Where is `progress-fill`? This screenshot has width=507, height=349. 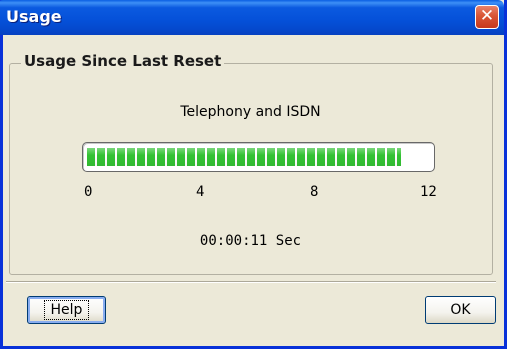
progress-fill is located at coordinates (244, 157).